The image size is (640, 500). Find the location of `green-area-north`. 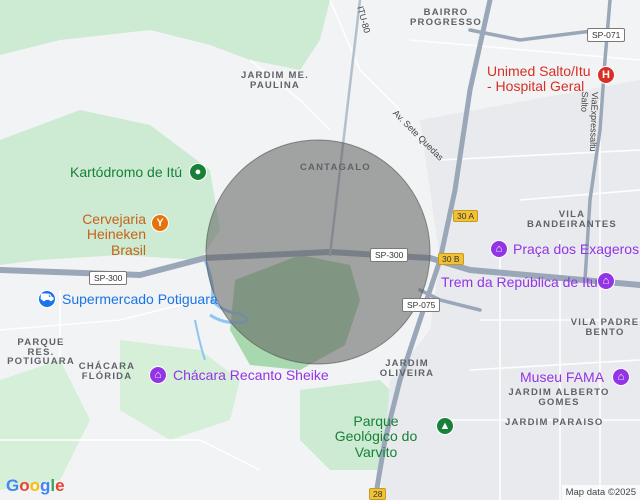

green-area-north is located at coordinates (165, 35).